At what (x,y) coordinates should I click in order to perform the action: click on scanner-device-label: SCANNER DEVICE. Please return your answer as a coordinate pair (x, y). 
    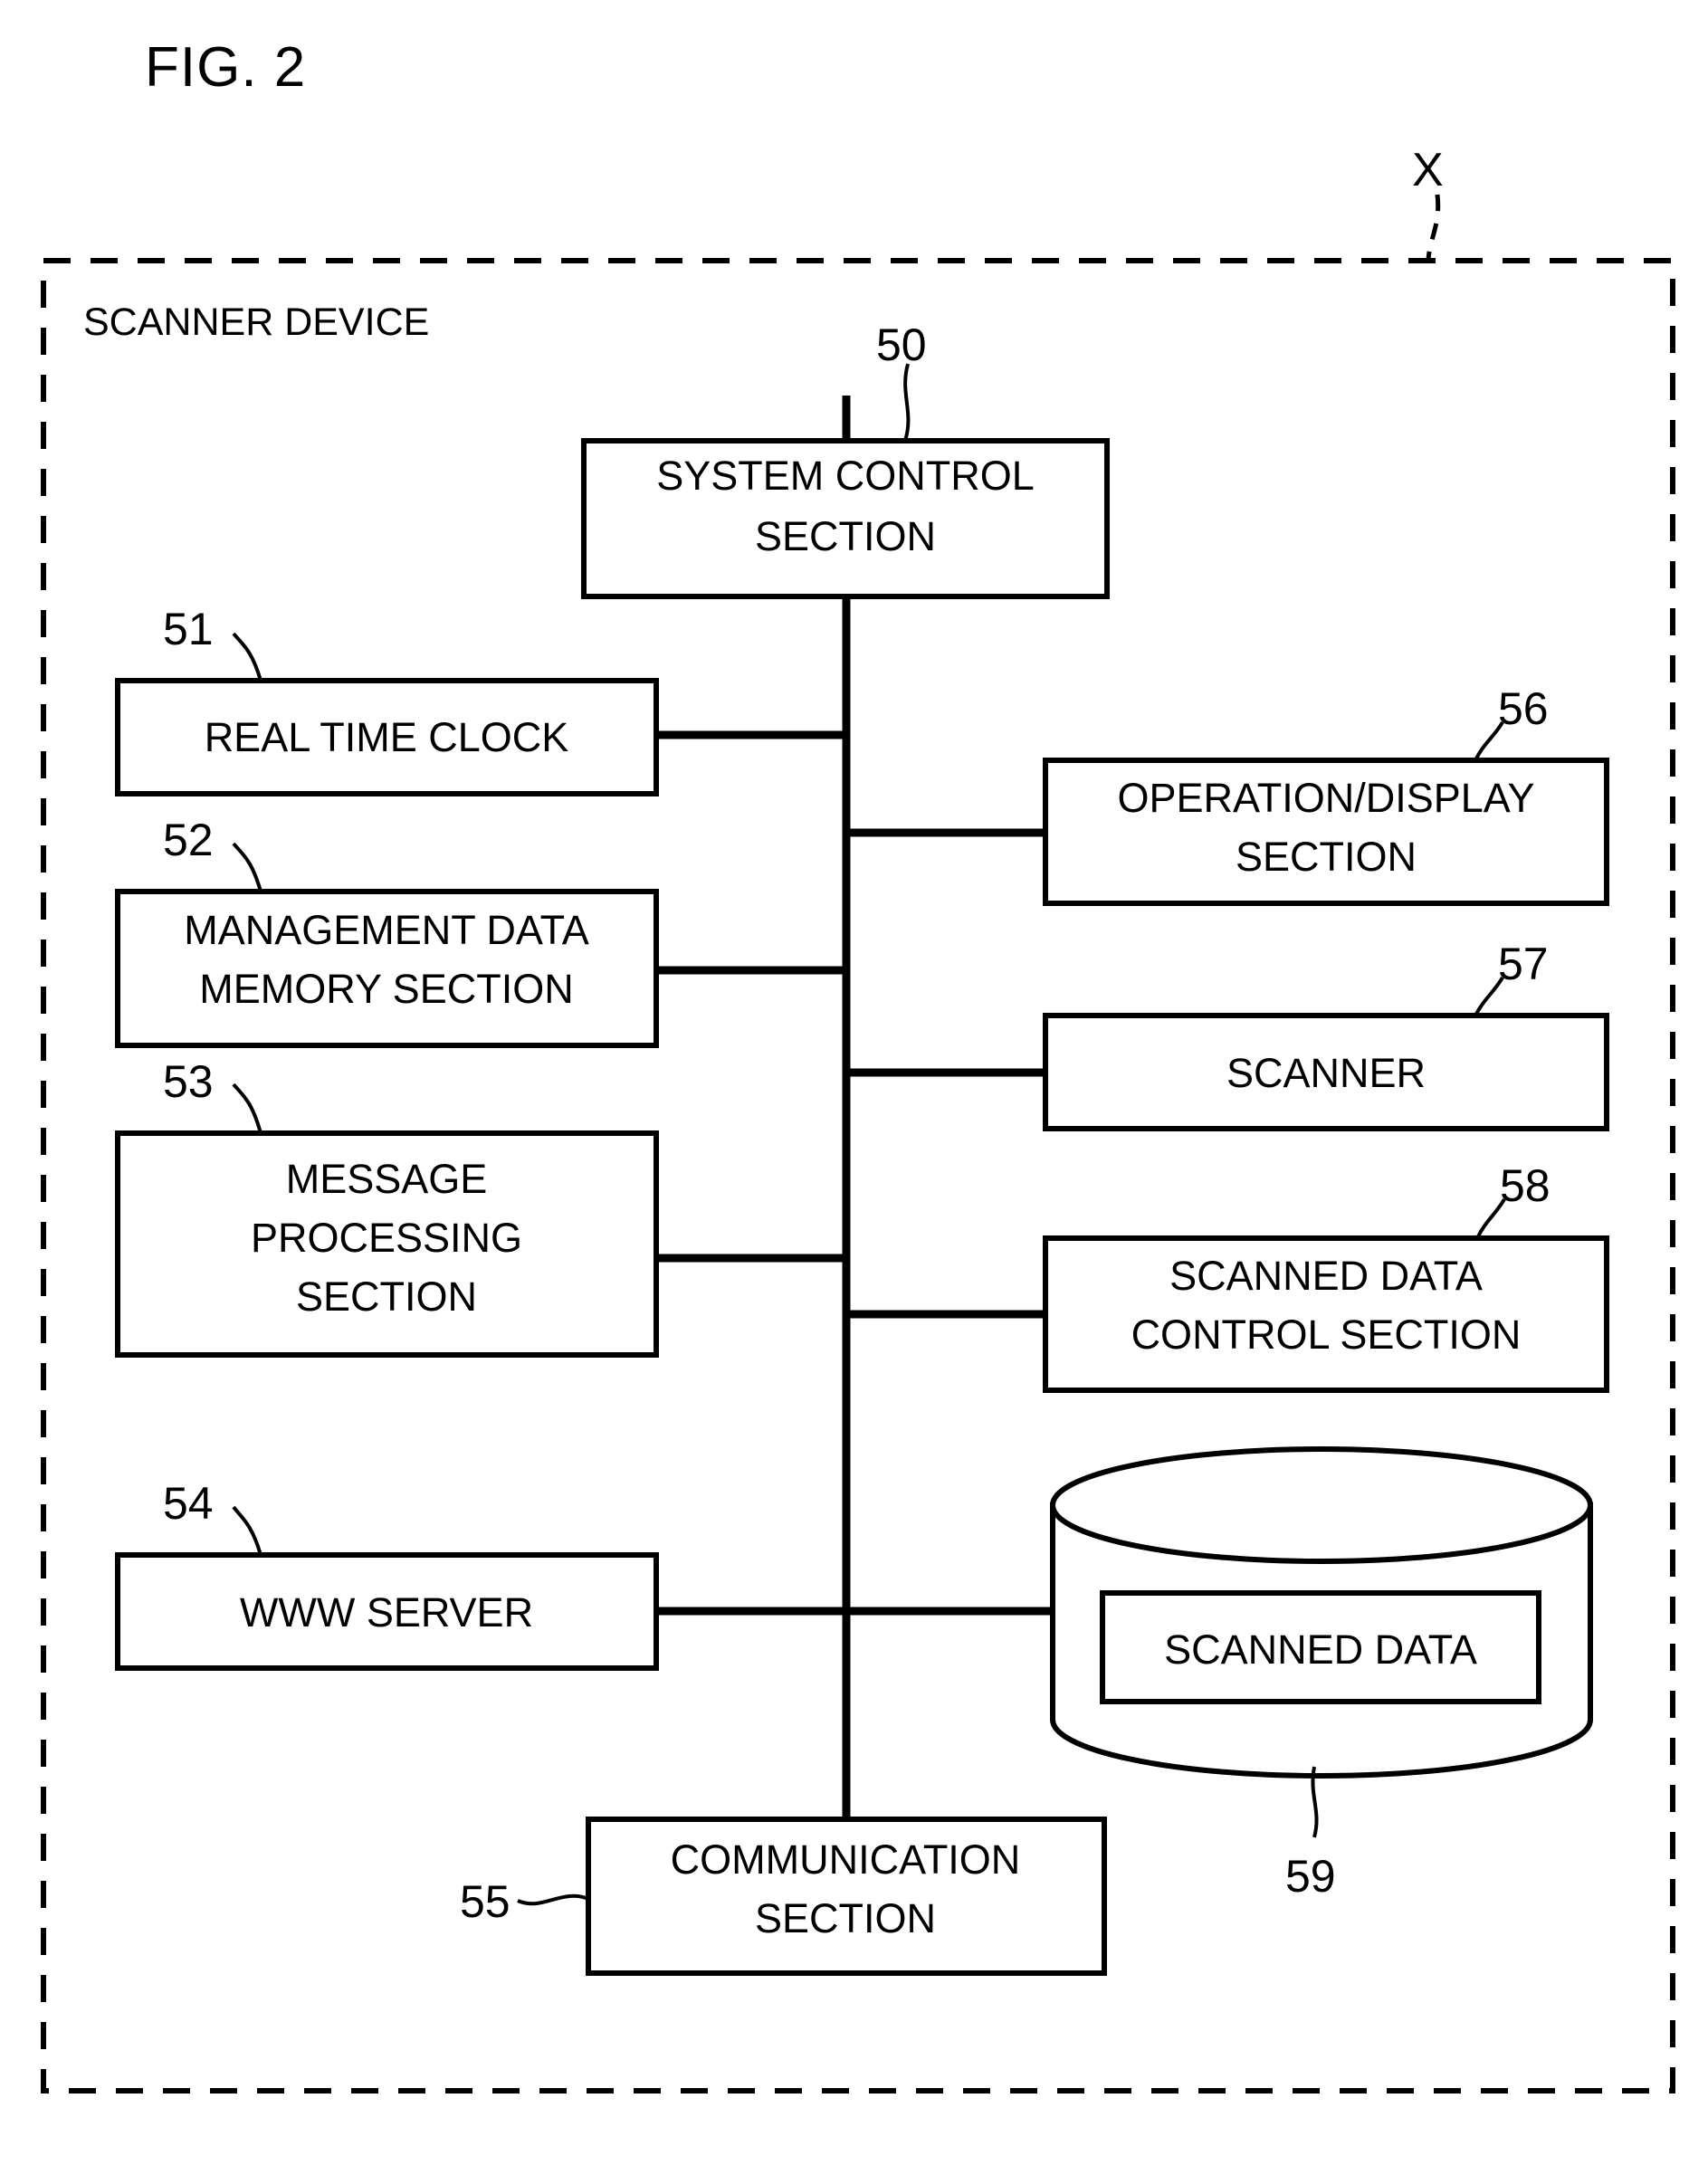
    Looking at the image, I should click on (256, 322).